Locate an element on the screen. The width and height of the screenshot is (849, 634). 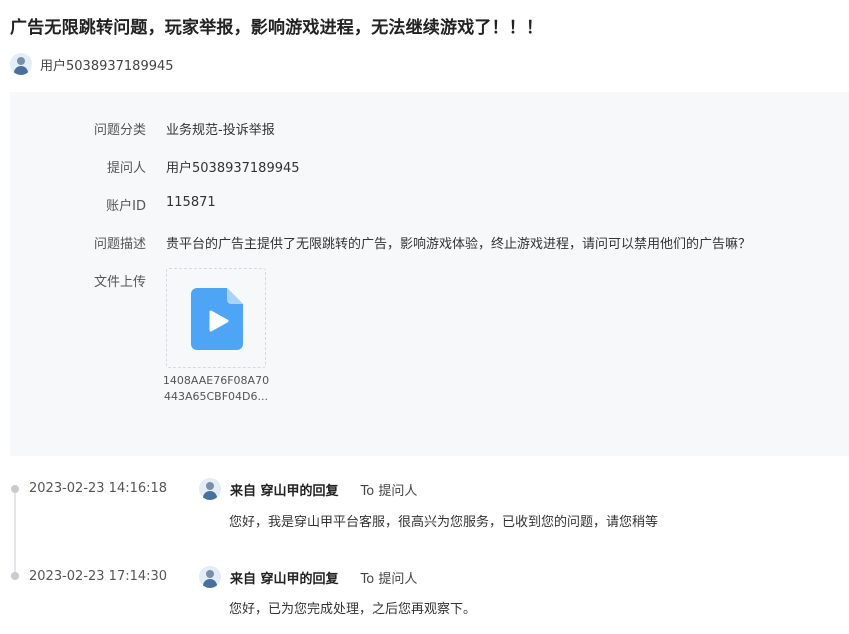
category-label: 问题分类 is located at coordinates (119, 130).